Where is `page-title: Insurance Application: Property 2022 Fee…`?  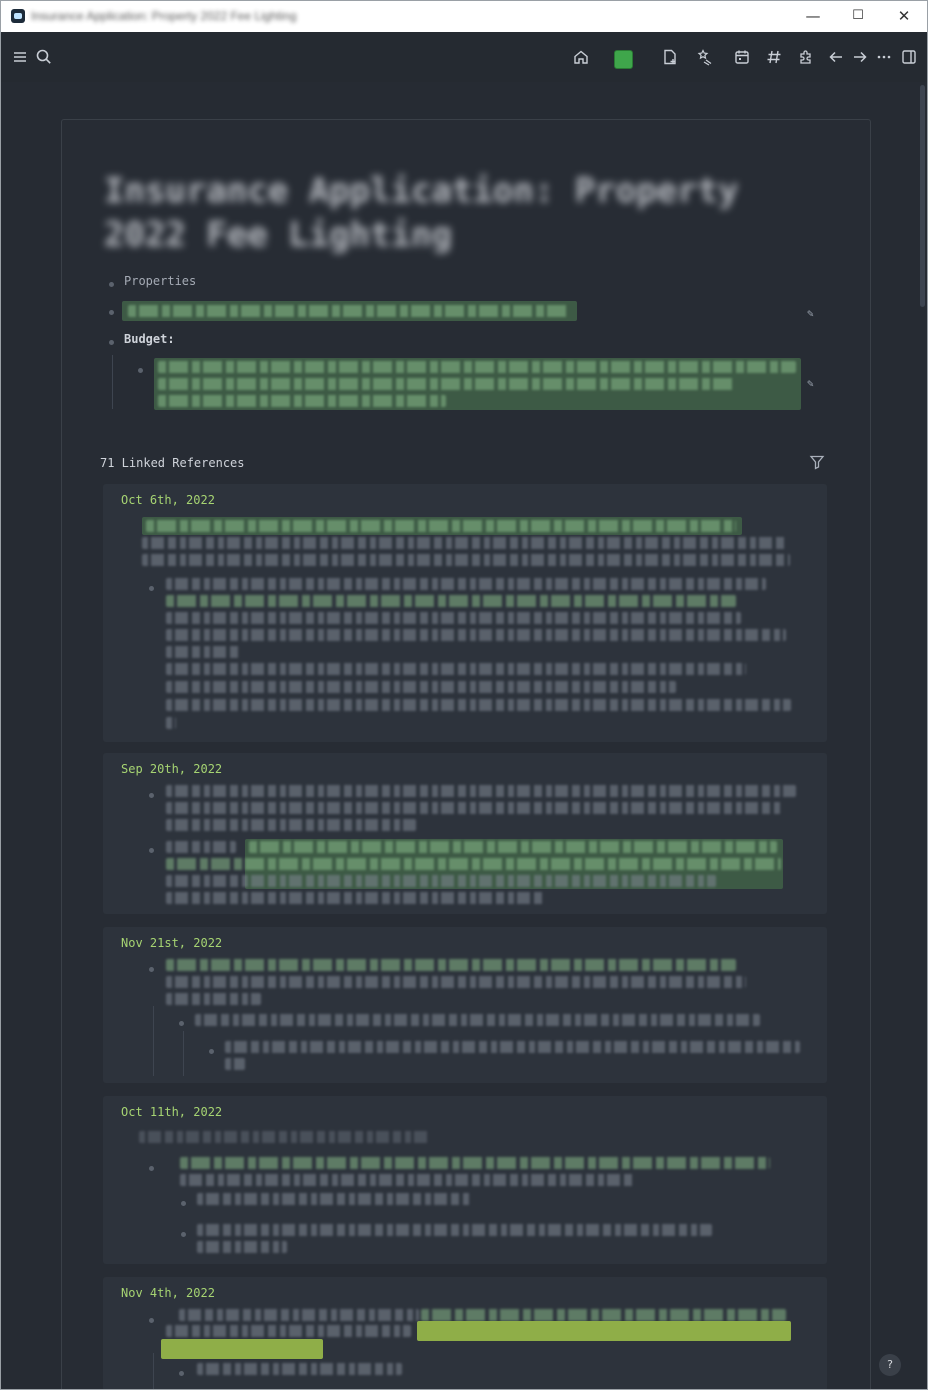 page-title: Insurance Application: Property 2022 Fee… is located at coordinates (454, 213).